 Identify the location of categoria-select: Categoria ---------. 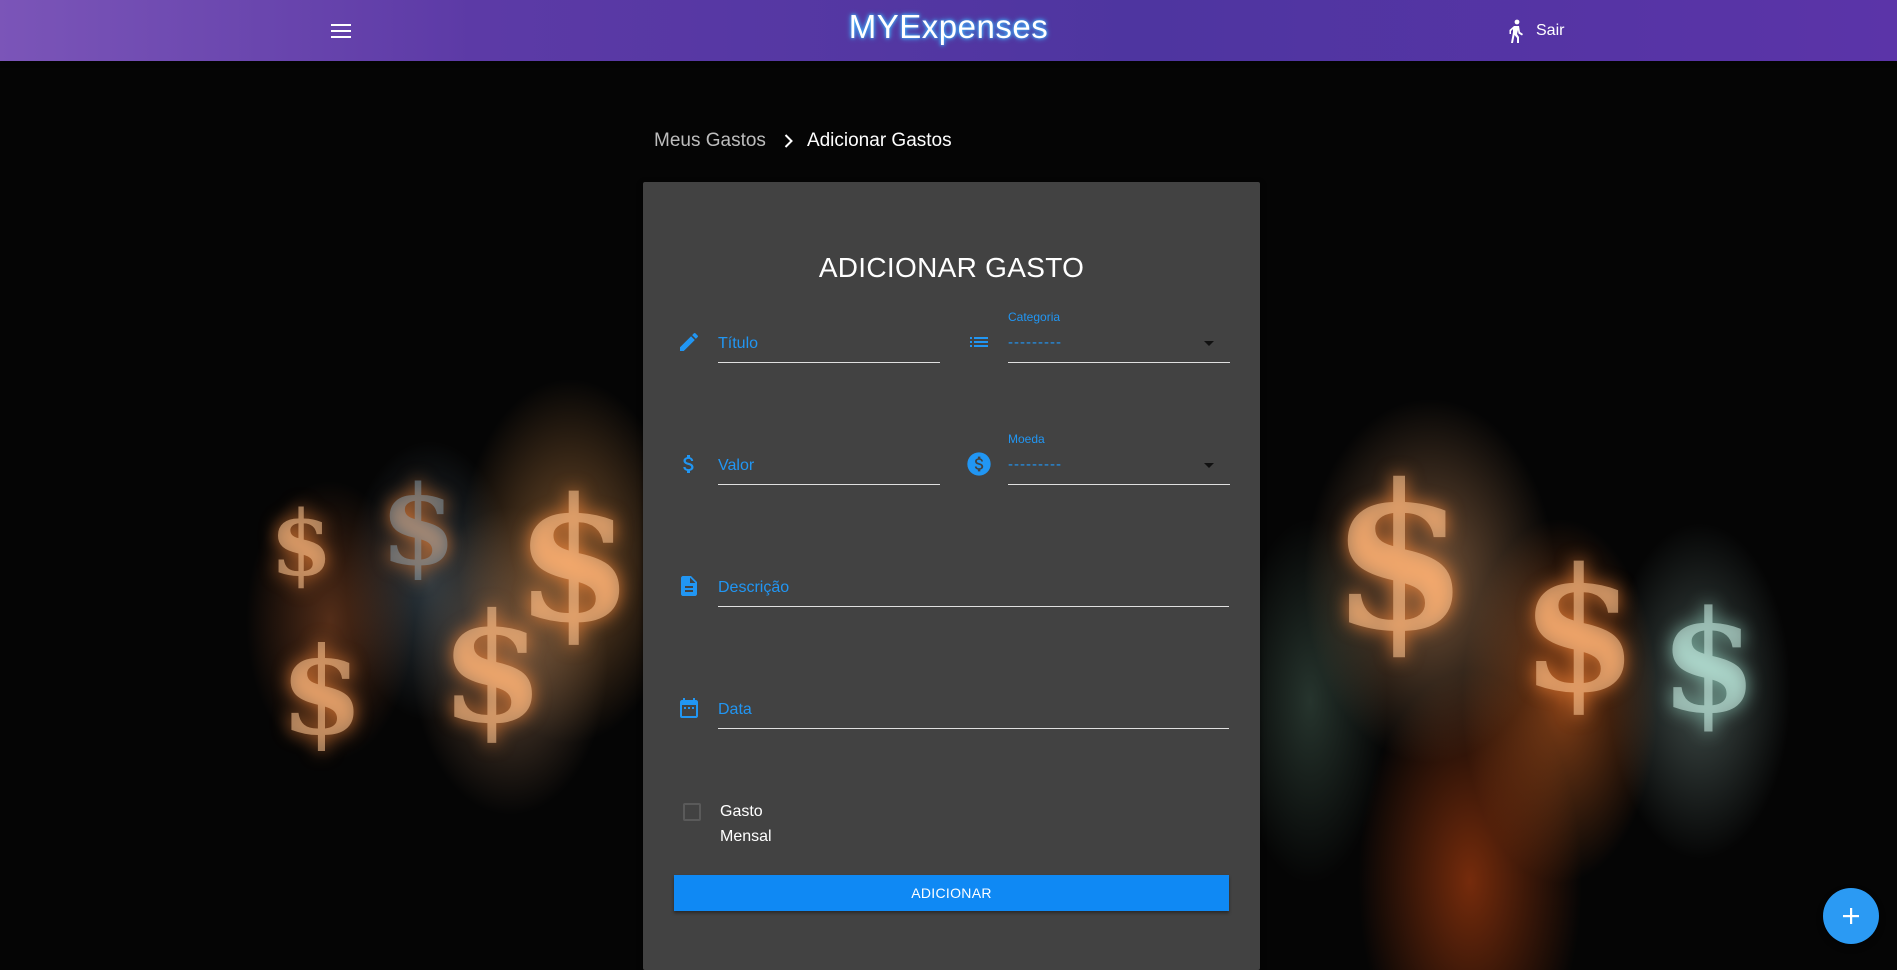
(1097, 343).